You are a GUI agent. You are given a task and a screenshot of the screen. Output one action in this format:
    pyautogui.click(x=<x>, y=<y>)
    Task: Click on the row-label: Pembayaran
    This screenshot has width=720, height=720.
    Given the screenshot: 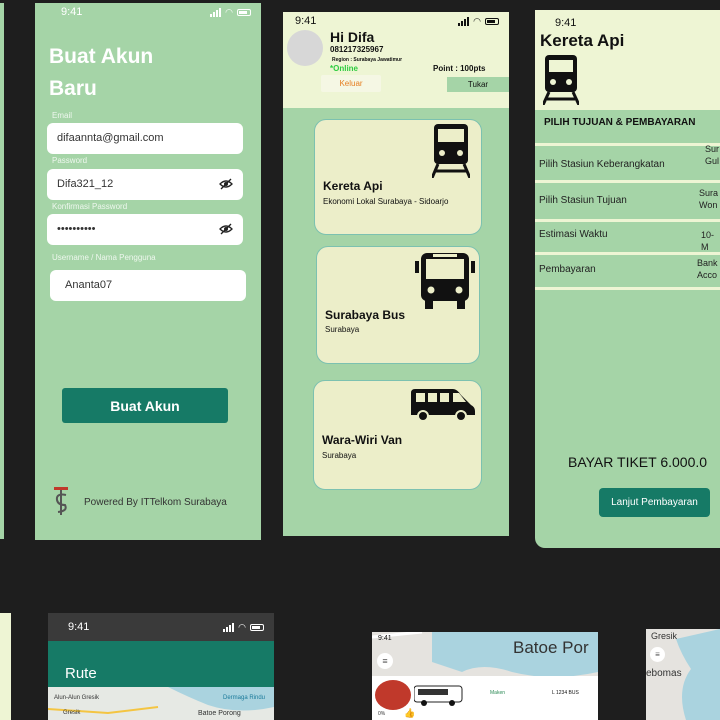 What is the action you would take?
    pyautogui.click(x=567, y=269)
    